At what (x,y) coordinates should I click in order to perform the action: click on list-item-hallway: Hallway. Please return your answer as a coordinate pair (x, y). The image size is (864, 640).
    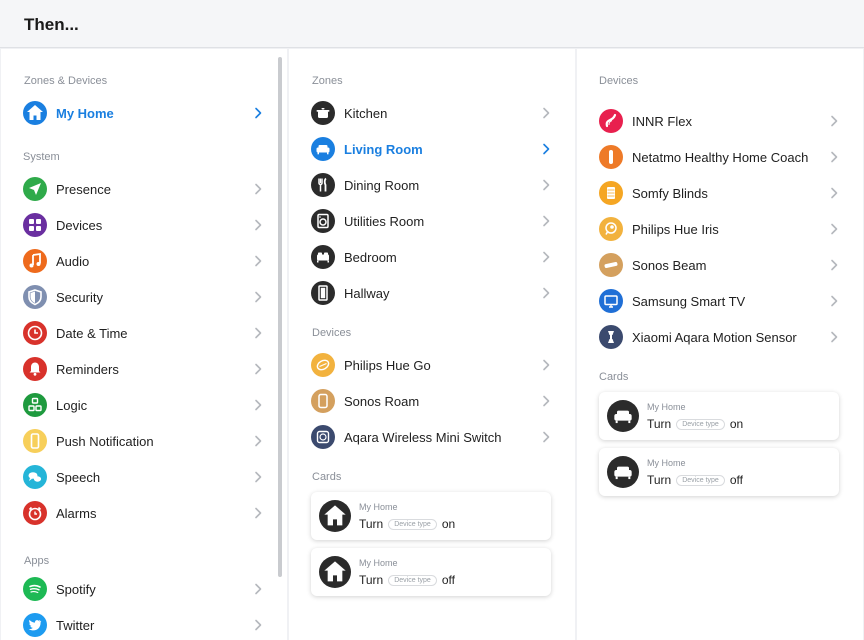
    Looking at the image, I should click on (432, 293).